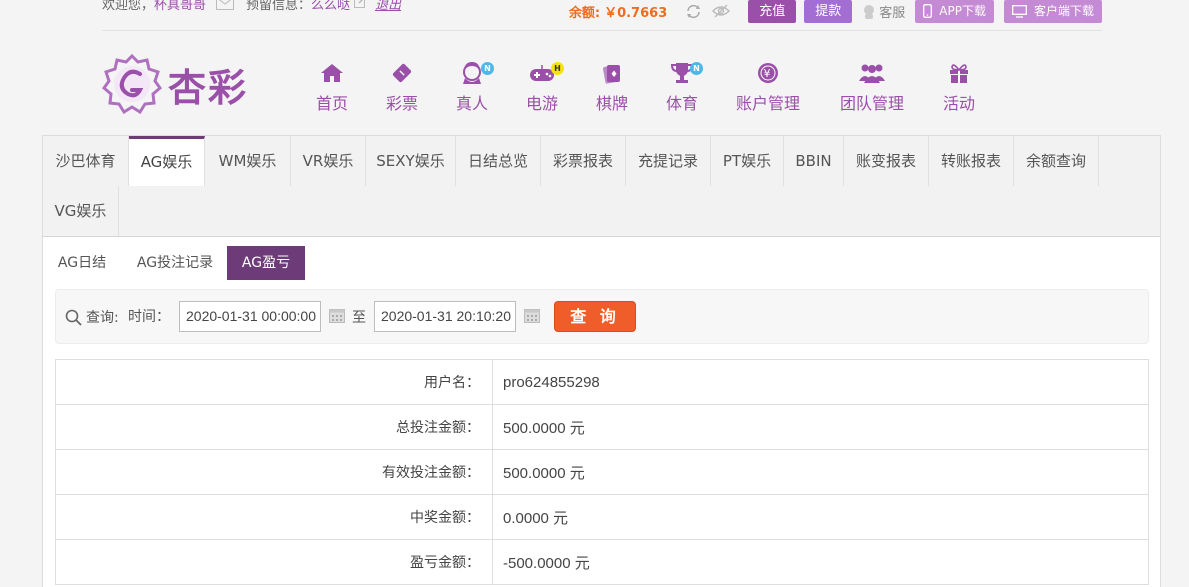  Describe the element at coordinates (962, 10) in the screenshot. I see `app-download-label: APP下载` at that location.